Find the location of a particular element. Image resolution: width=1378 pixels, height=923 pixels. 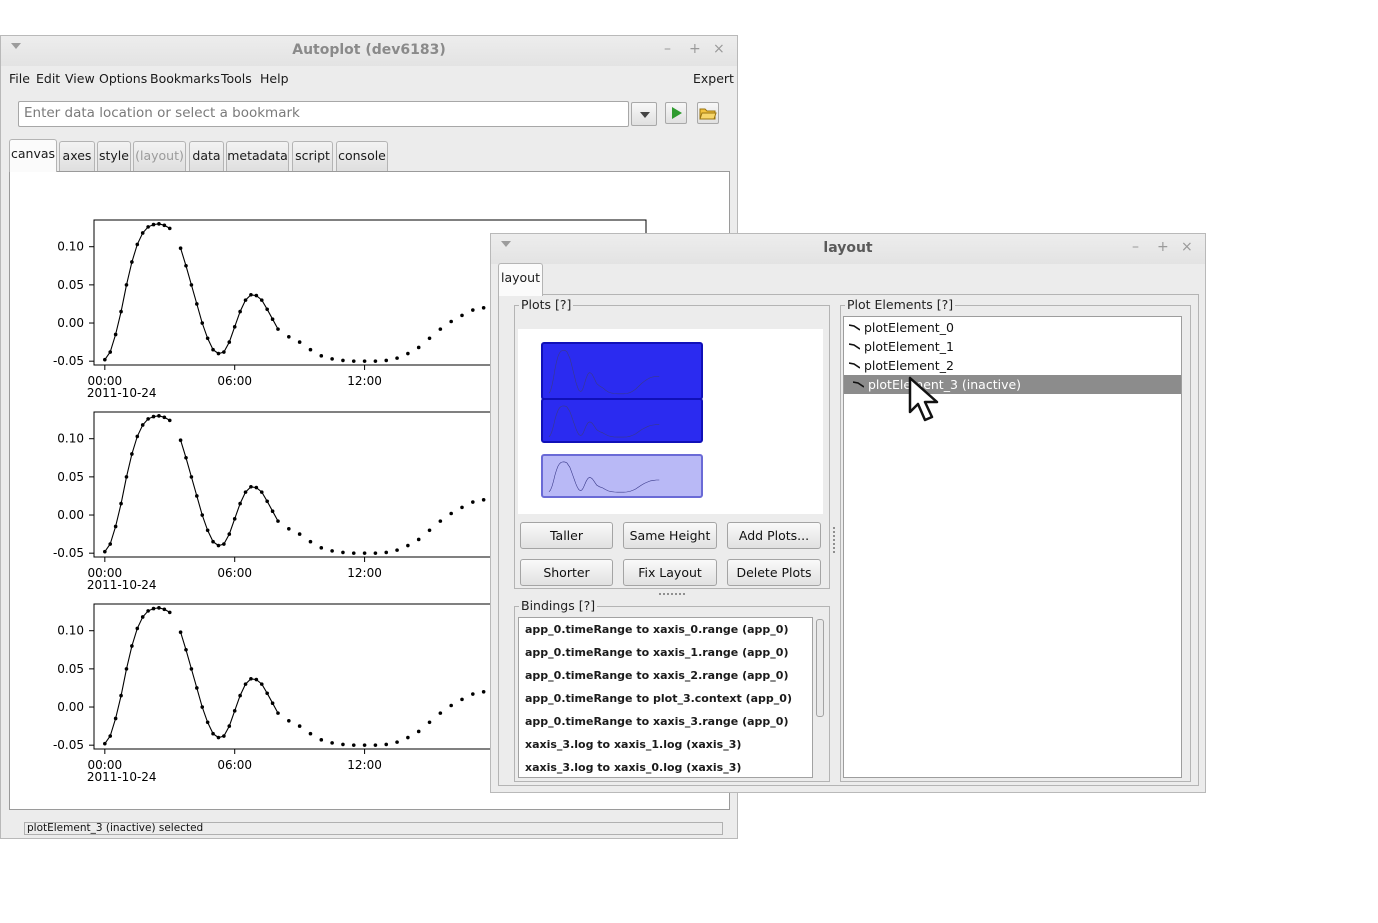

menu-file: File is located at coordinates (19, 78).